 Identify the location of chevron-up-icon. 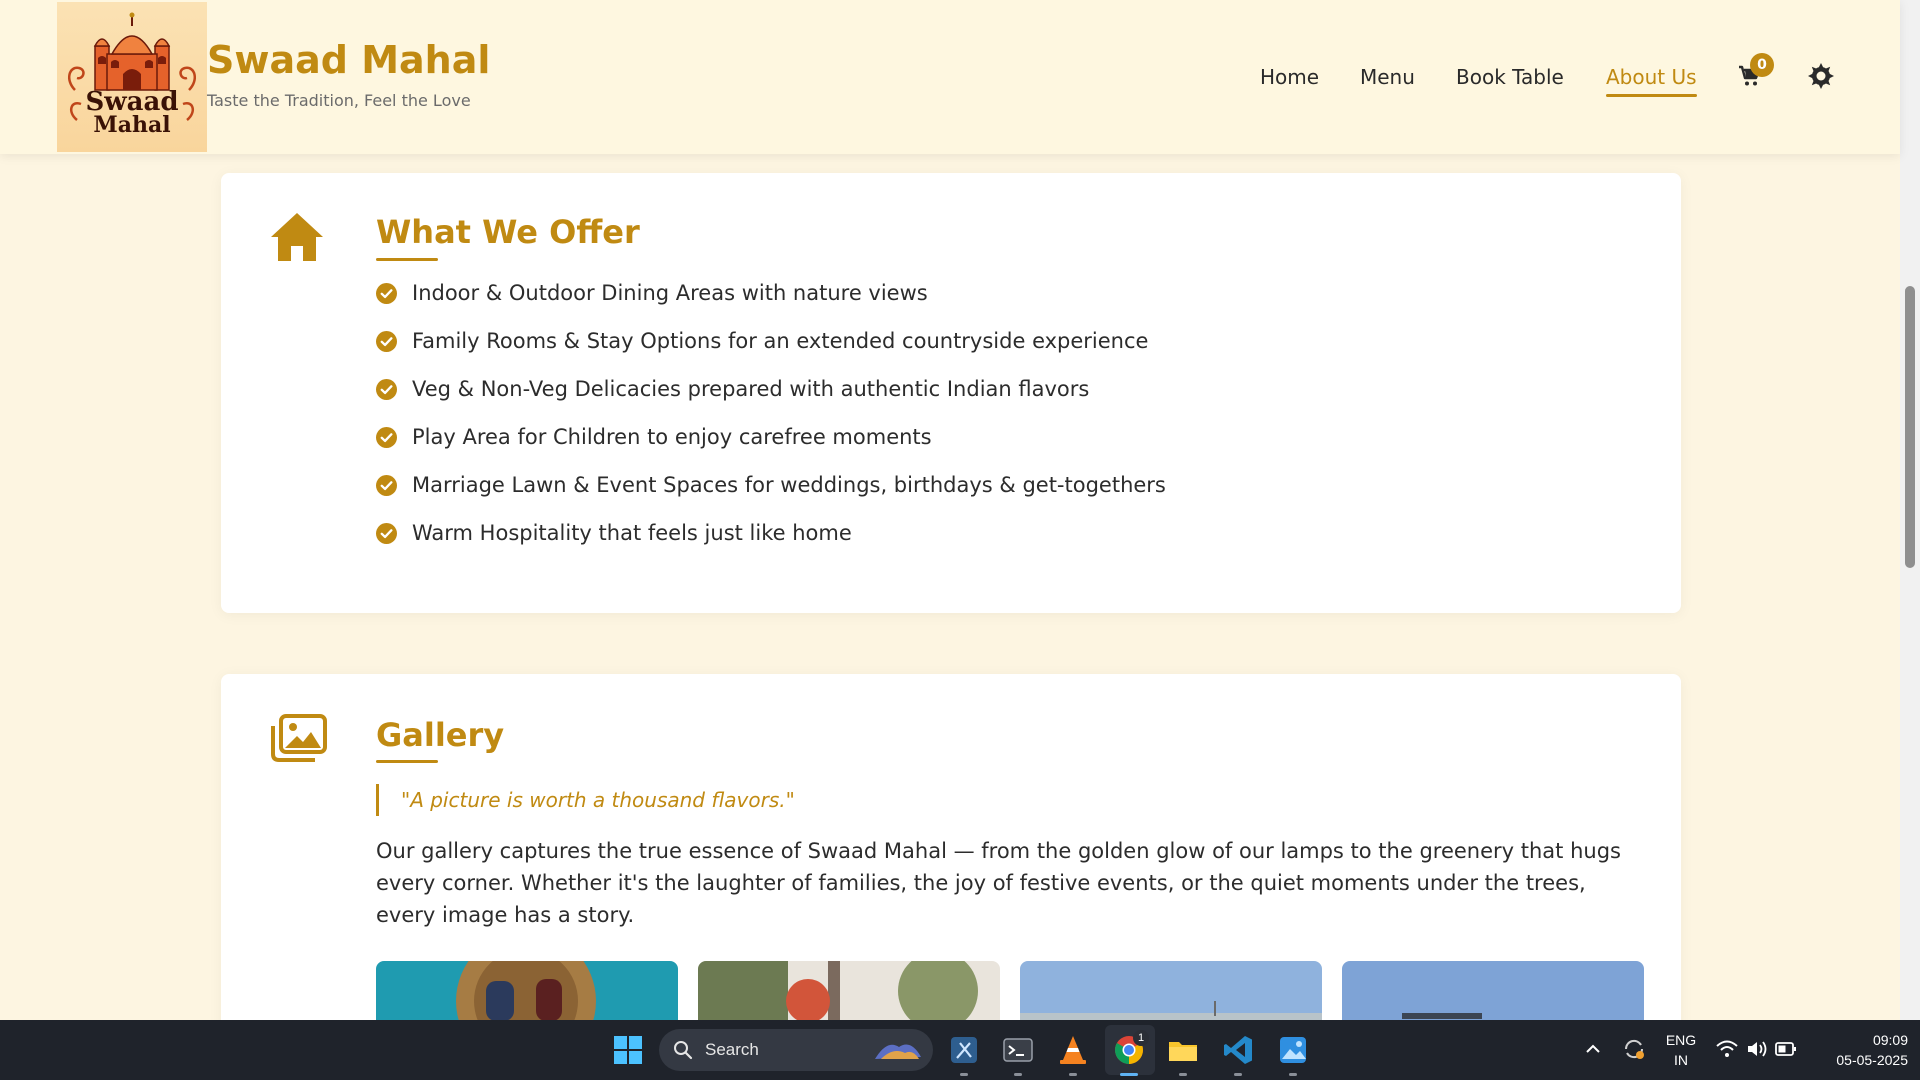
(1593, 1049).